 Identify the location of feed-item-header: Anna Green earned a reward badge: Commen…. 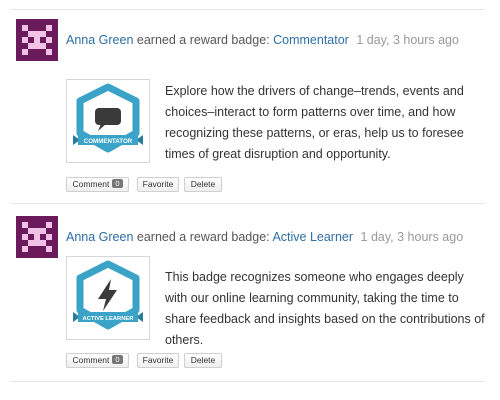
(262, 40).